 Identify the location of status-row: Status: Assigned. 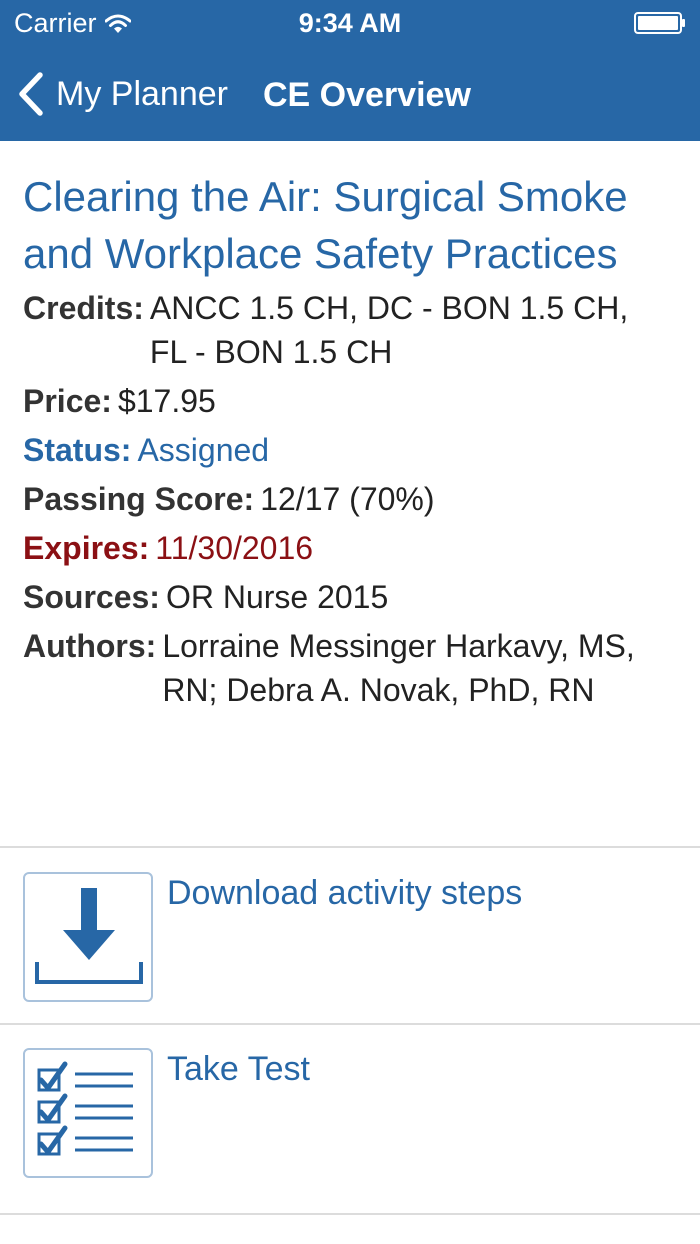
(343, 450).